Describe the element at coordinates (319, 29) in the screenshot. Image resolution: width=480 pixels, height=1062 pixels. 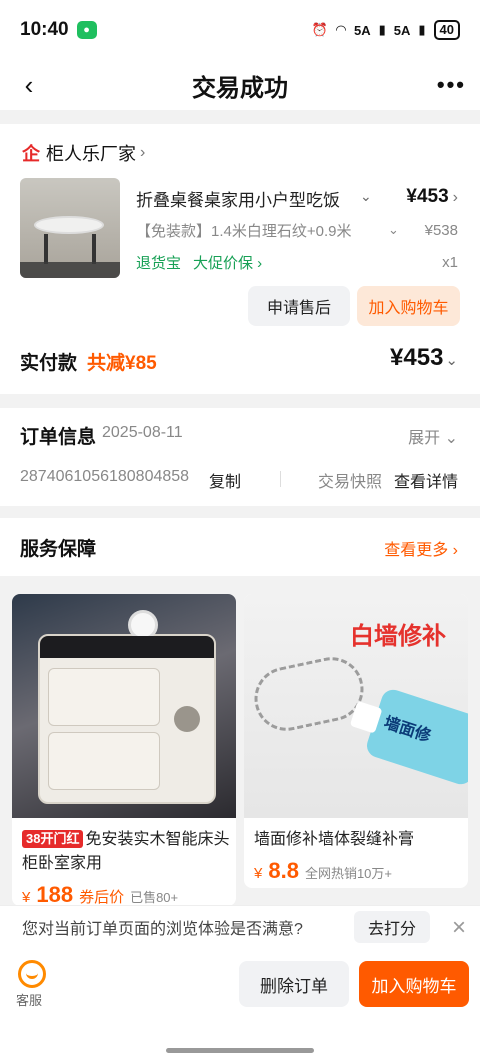
I see `alarm-icon: ⏰` at that location.